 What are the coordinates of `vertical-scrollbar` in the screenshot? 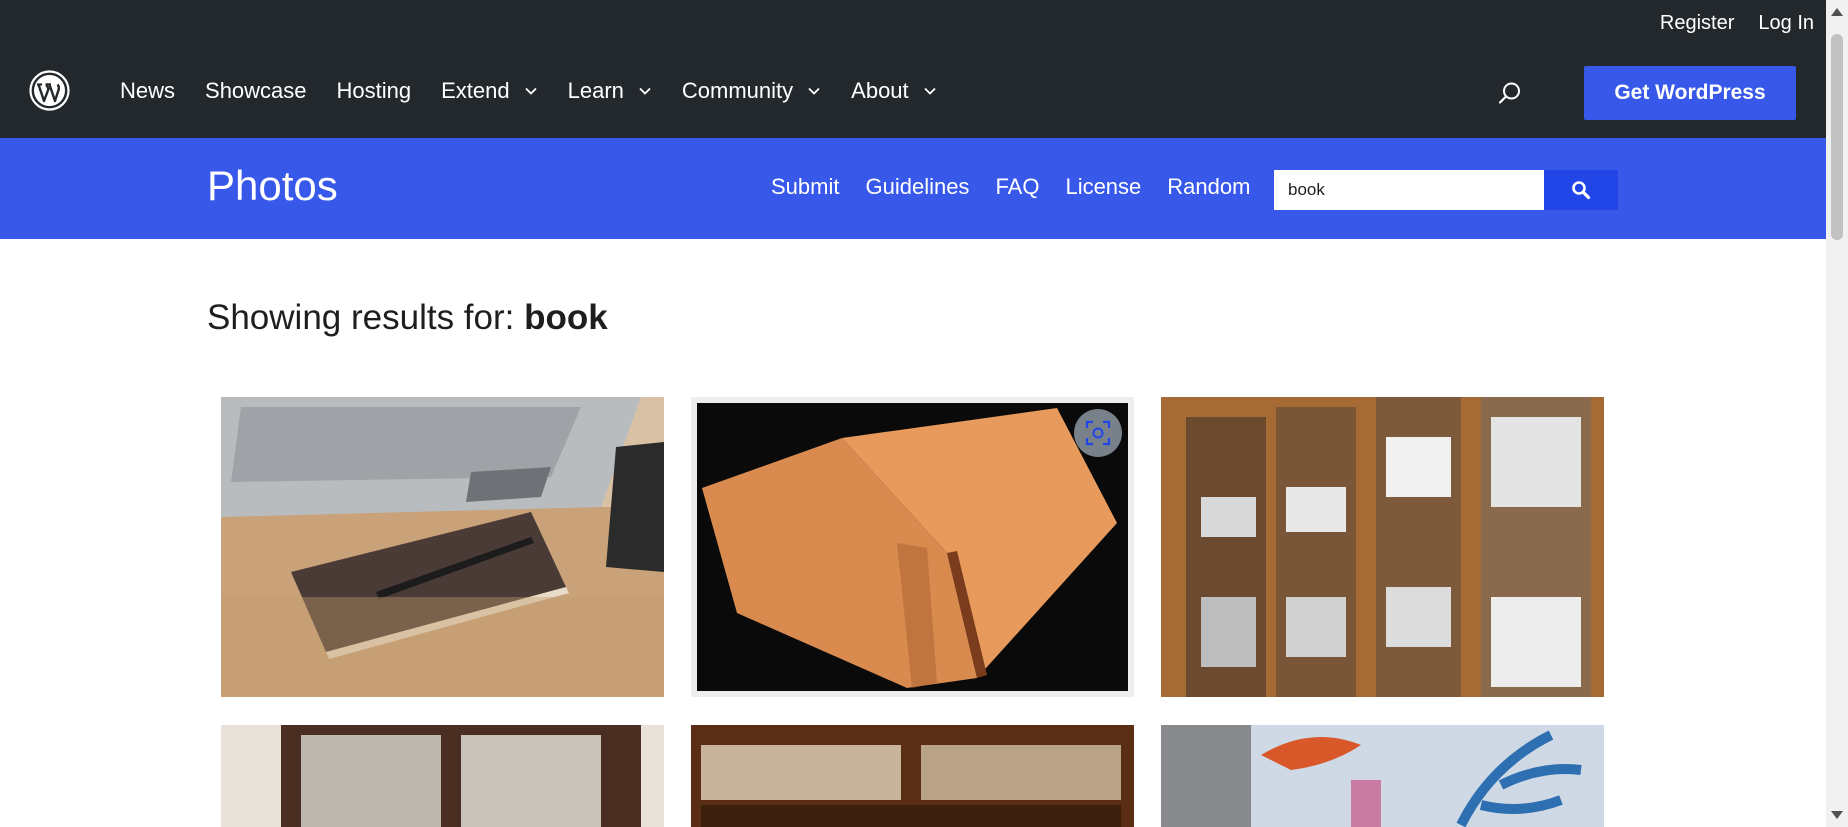 It's located at (1837, 413).